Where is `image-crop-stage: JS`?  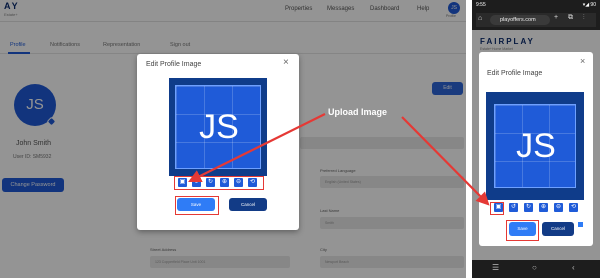
image-crop-stage: JS is located at coordinates (218, 127).